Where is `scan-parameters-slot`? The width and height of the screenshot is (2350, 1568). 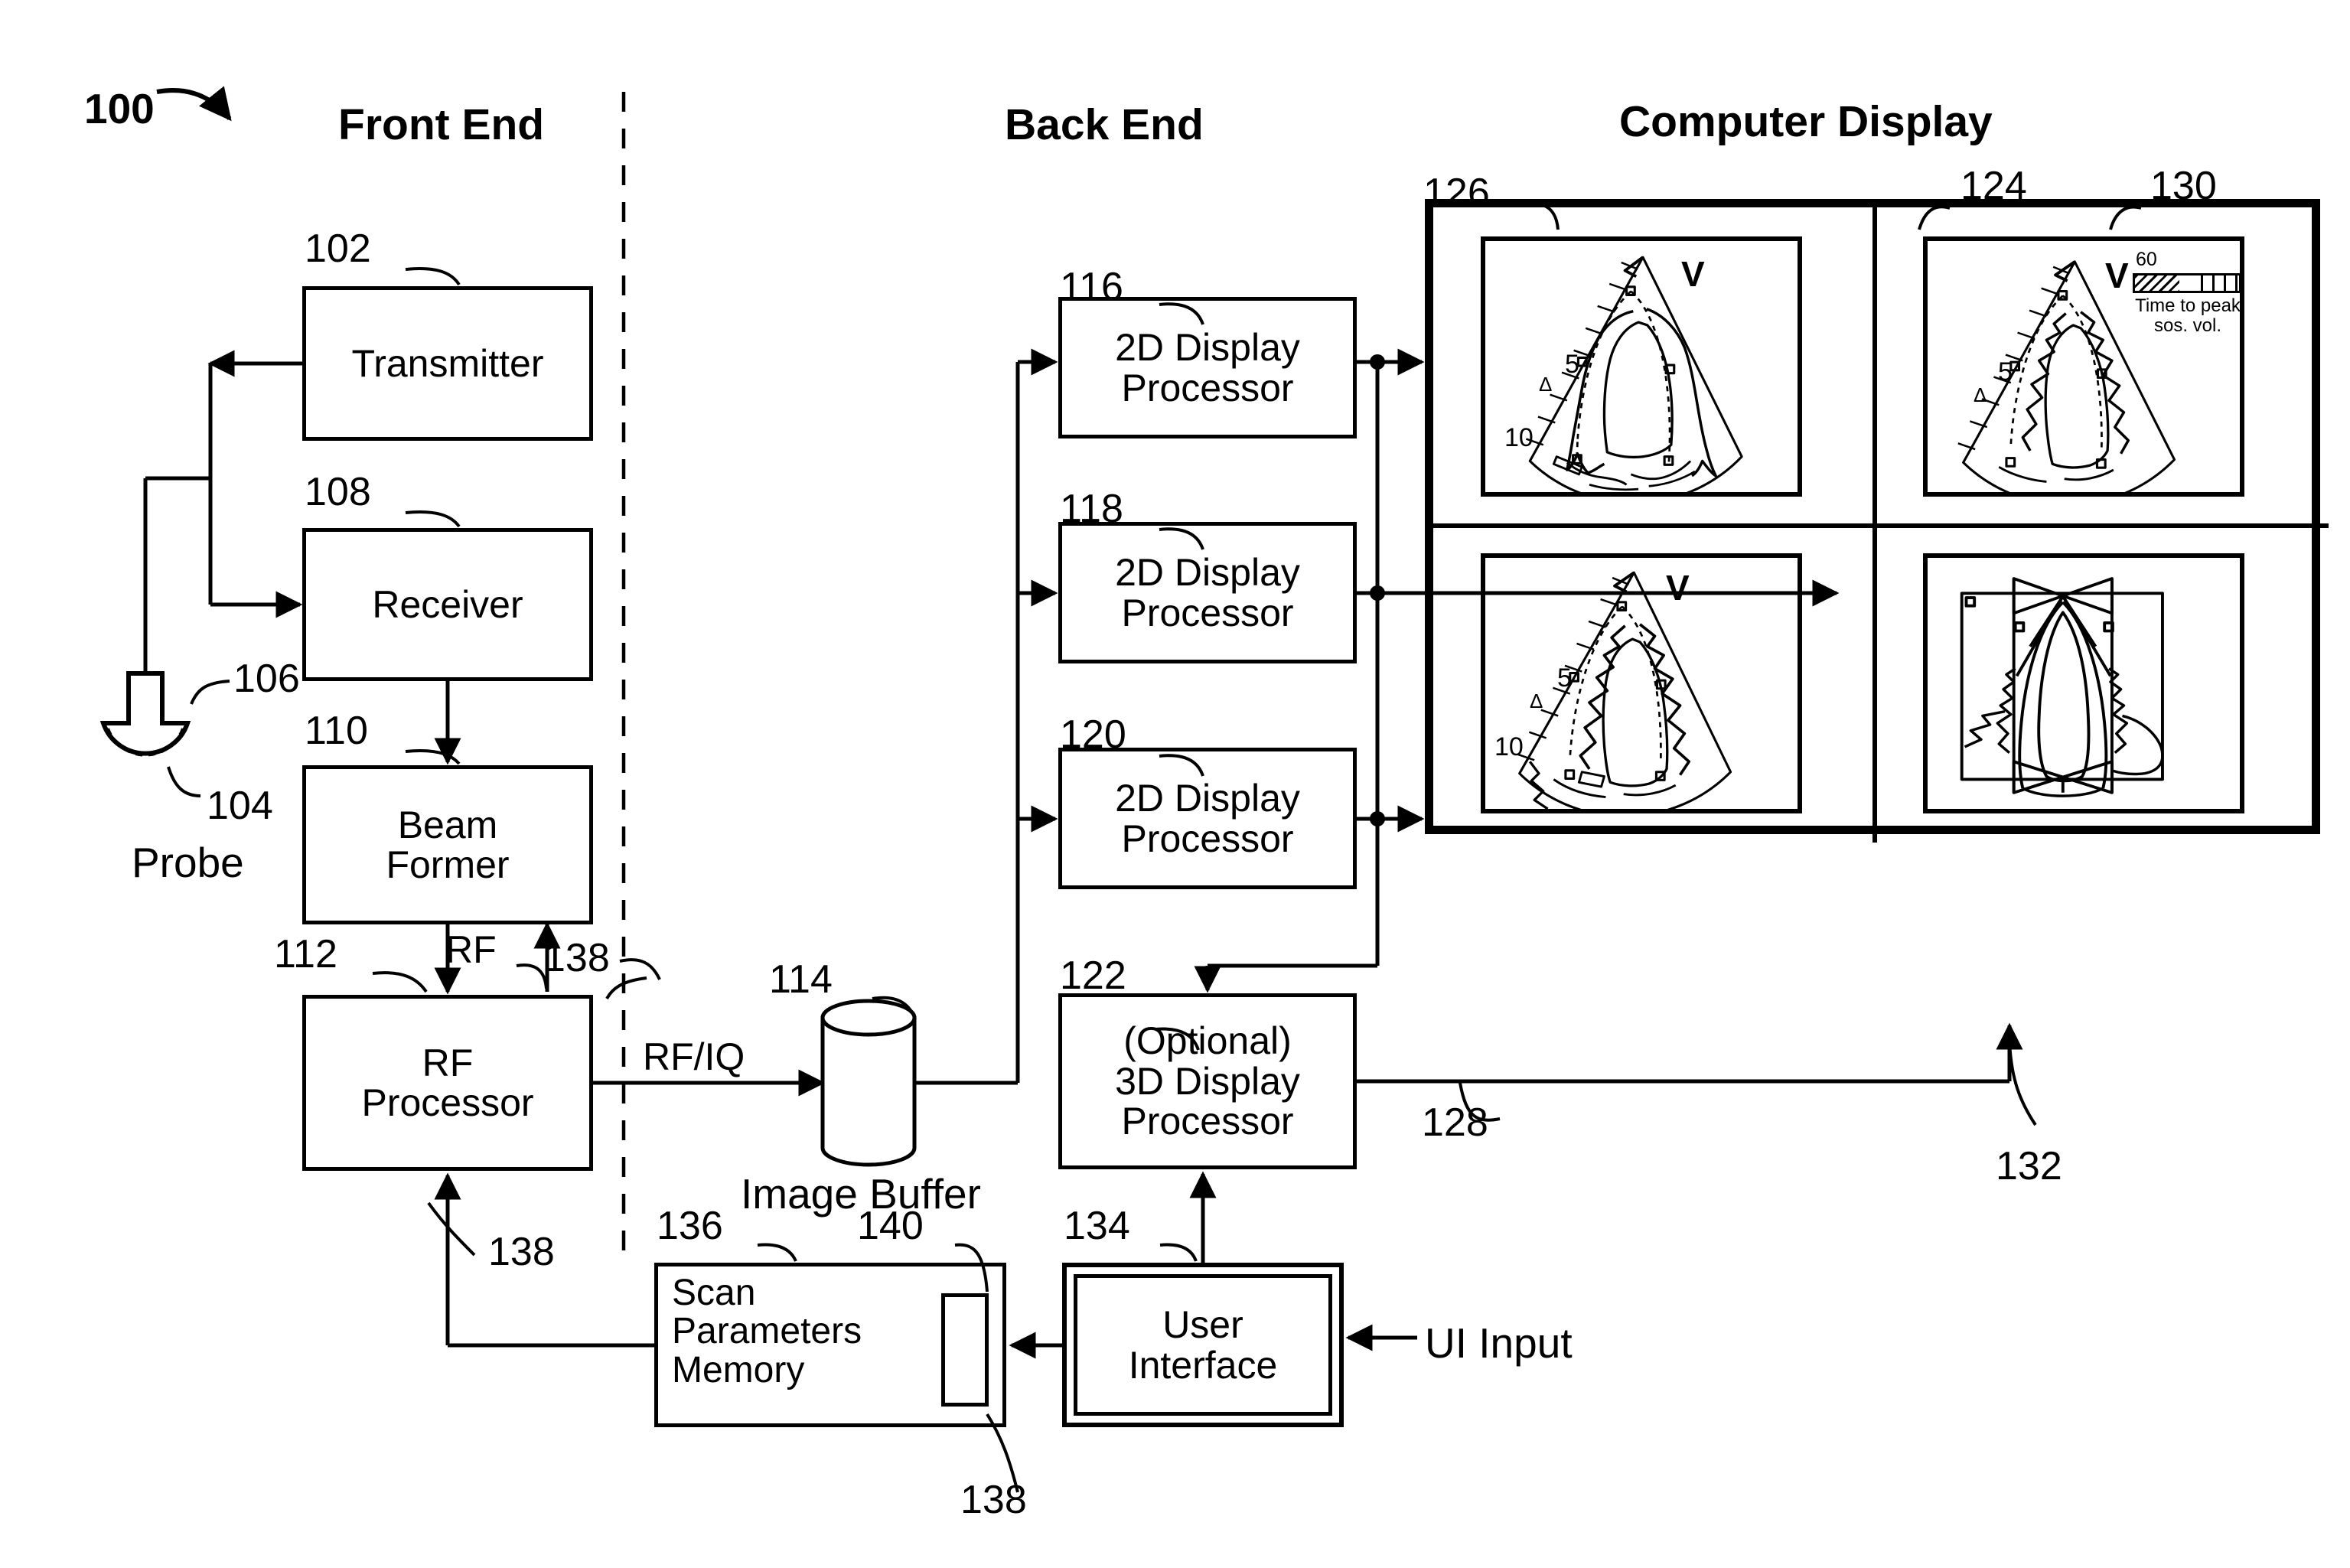 scan-parameters-slot is located at coordinates (965, 1350).